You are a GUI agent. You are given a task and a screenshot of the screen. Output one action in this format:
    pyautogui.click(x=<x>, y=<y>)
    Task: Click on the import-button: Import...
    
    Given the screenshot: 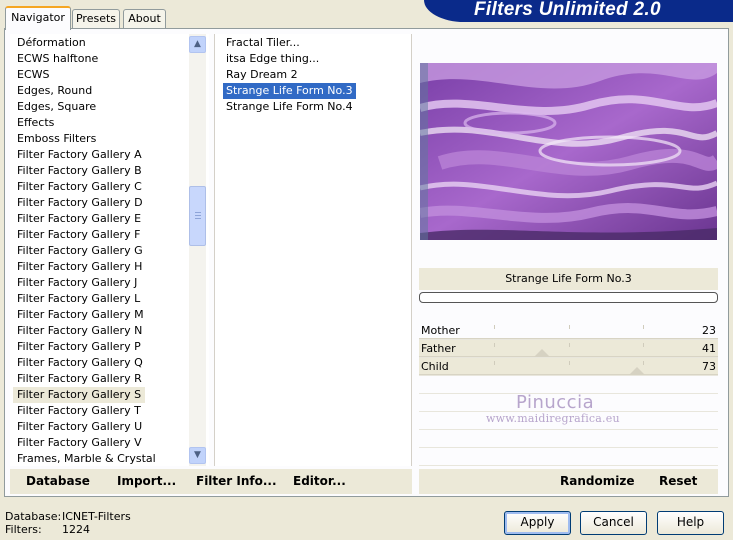 What is the action you would take?
    pyautogui.click(x=146, y=481)
    